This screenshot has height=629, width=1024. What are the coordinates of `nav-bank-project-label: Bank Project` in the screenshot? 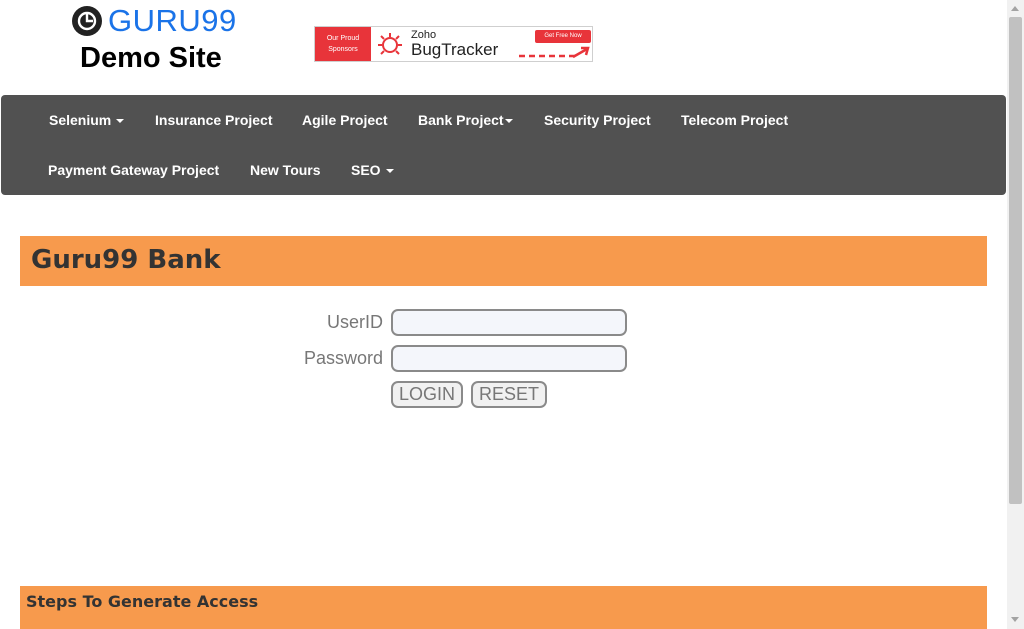 It's located at (461, 120).